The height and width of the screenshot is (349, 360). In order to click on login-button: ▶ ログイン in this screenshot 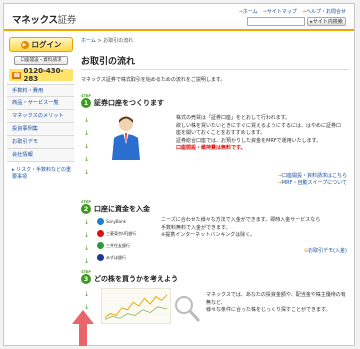, I will do `click(41, 44)`.